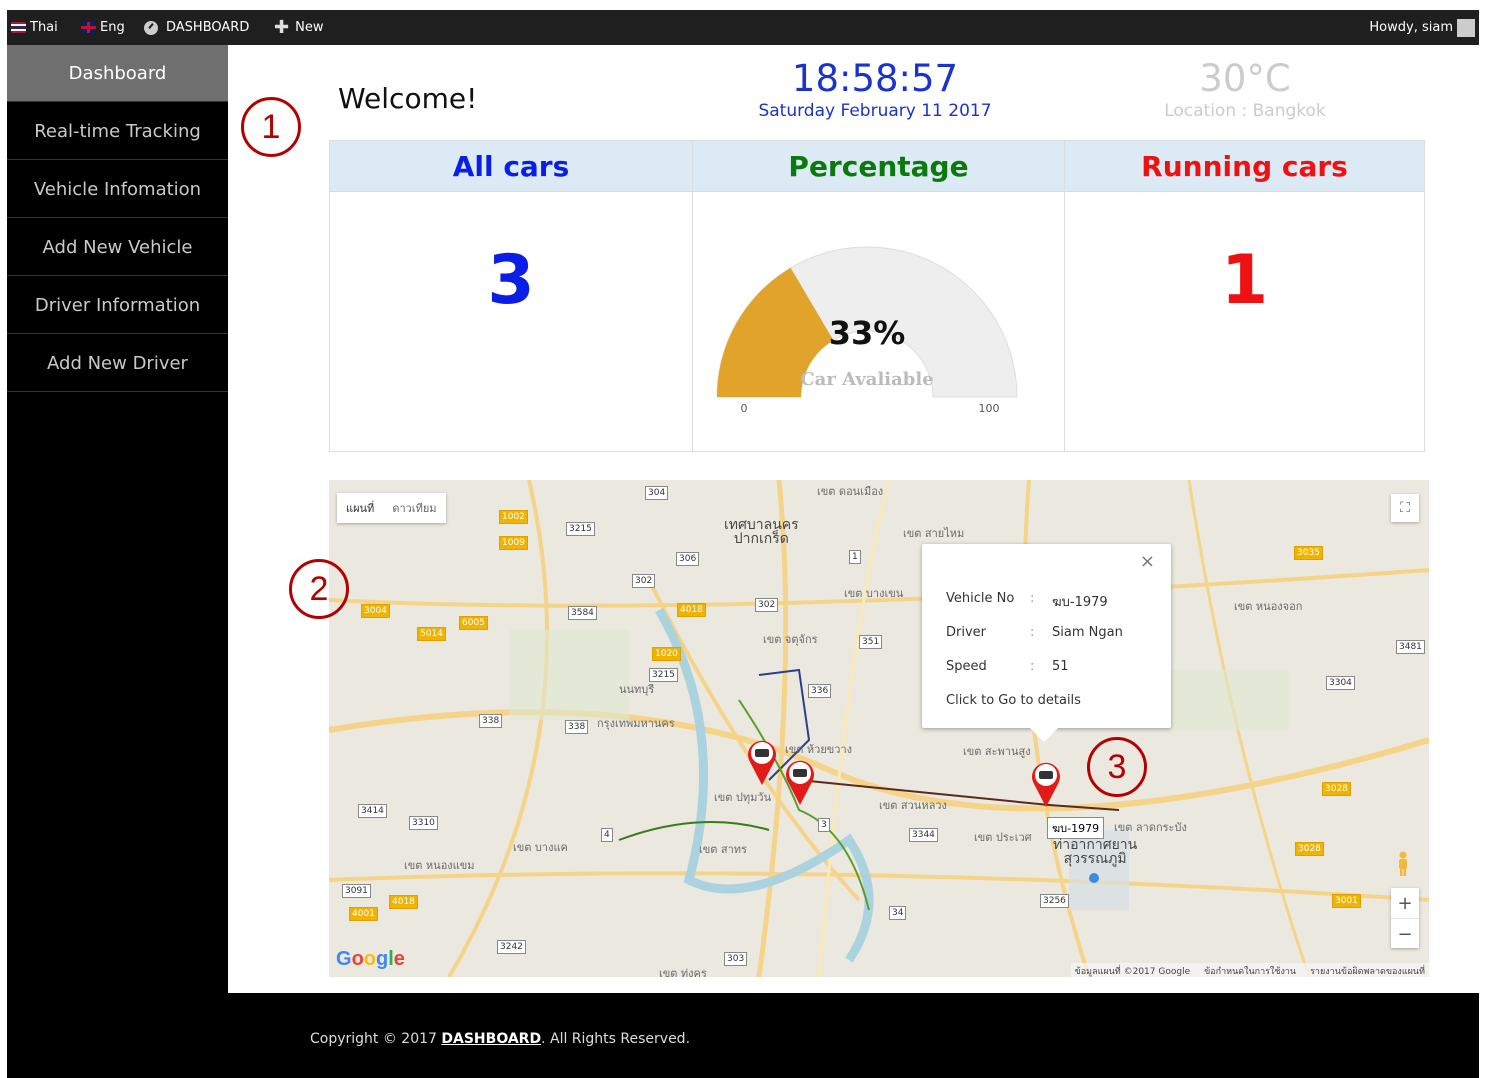 The image size is (1486, 1078). I want to click on road-shield: 303, so click(736, 959).